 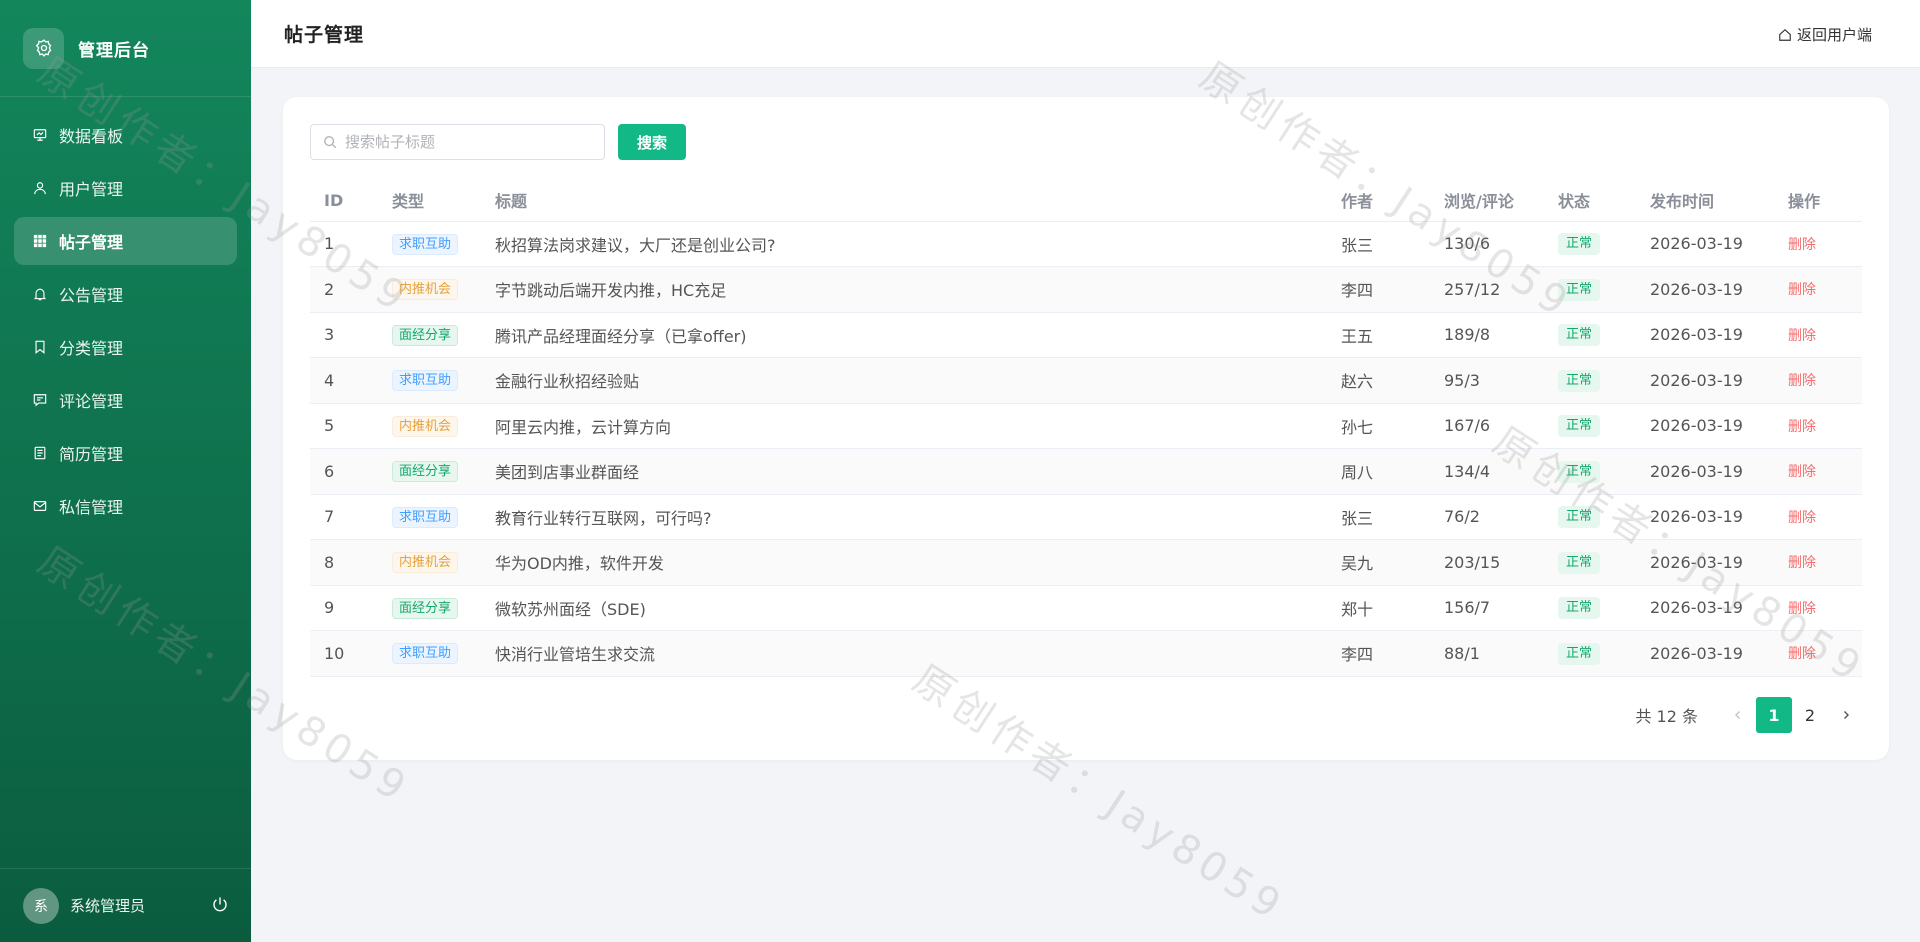 What do you see at coordinates (1818, 201) in the screenshot?
I see `column-header-action: 操作` at bounding box center [1818, 201].